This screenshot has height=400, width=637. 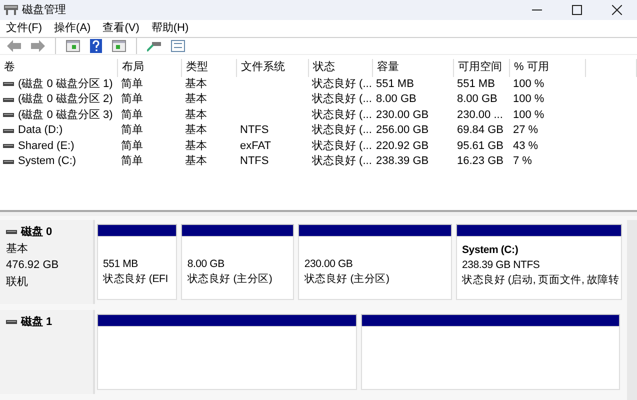 I want to click on disk-name: 磁盘 0, so click(x=36, y=232).